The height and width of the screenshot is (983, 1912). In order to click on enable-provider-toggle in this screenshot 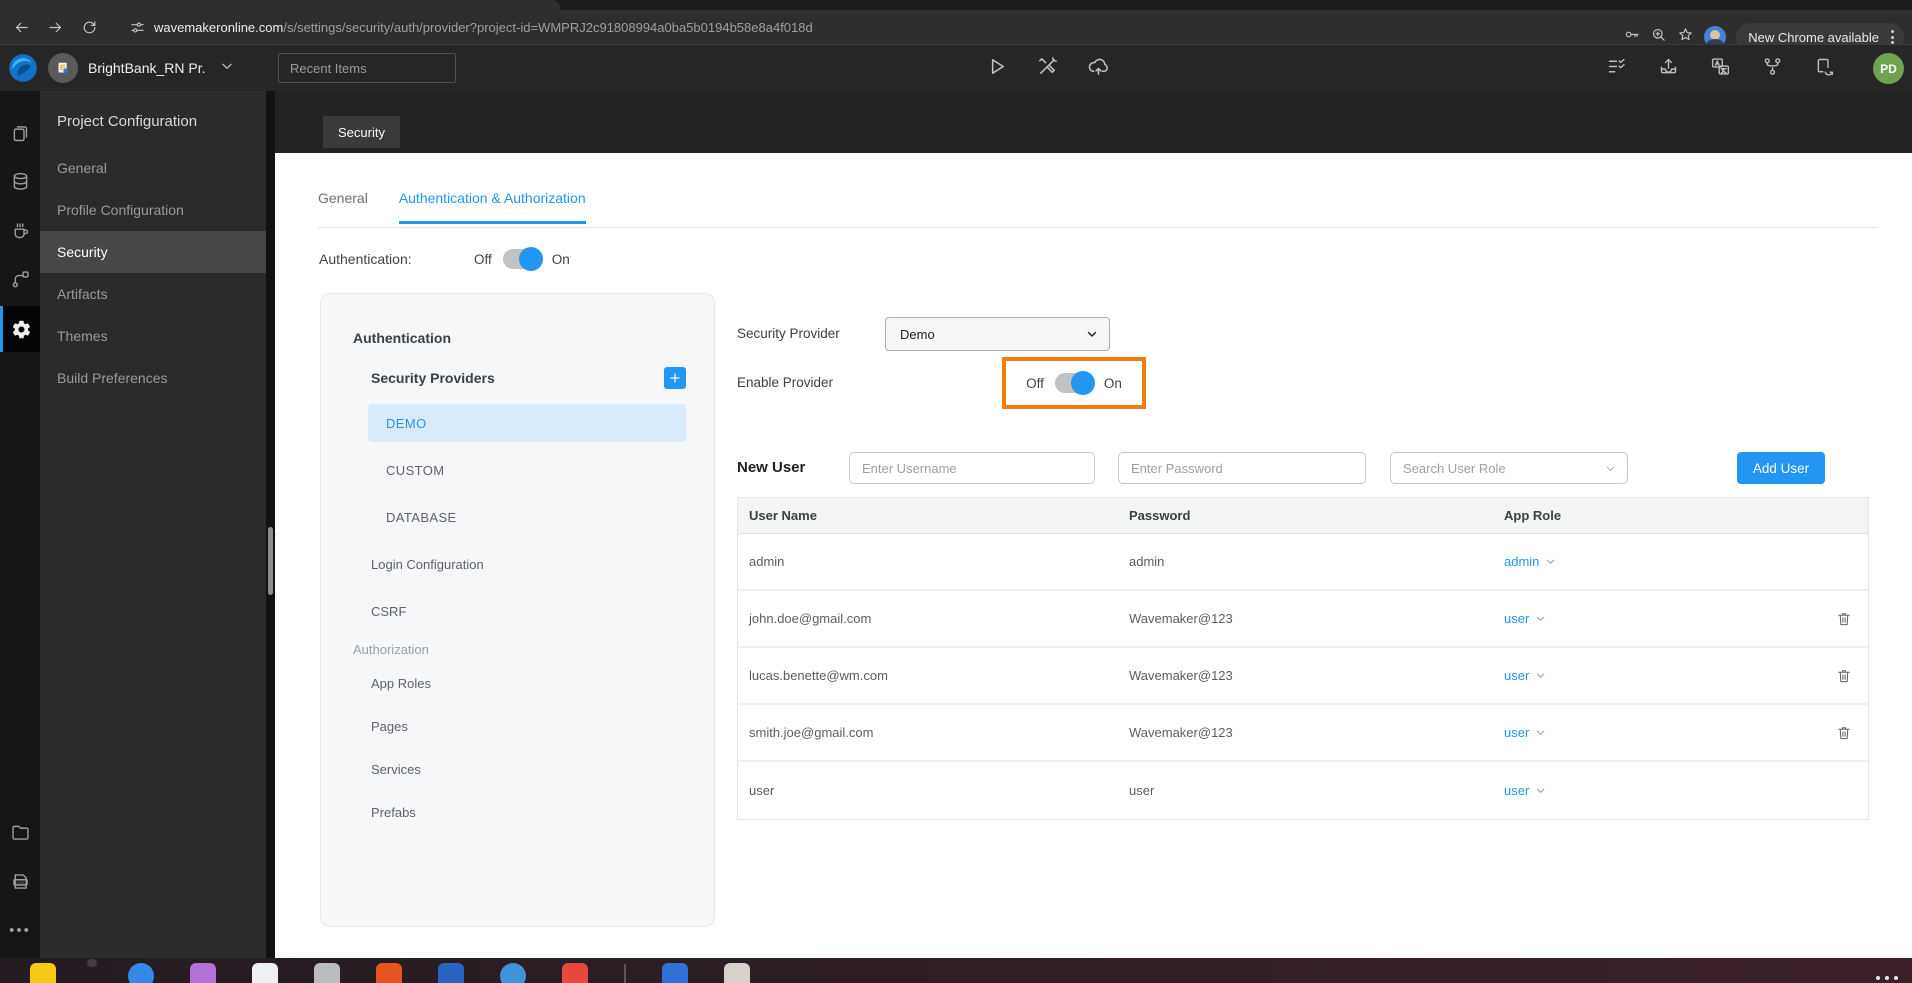, I will do `click(1074, 383)`.